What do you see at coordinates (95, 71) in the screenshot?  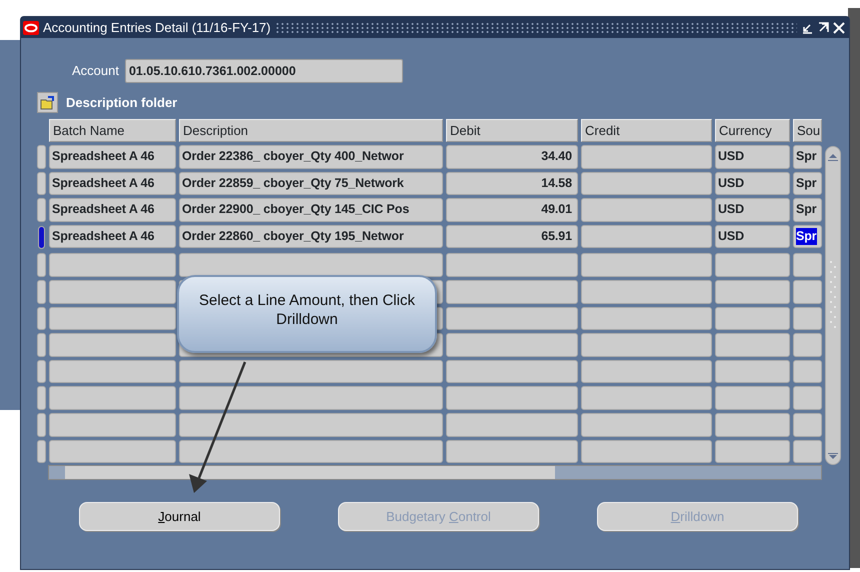 I see `account-label: Account` at bounding box center [95, 71].